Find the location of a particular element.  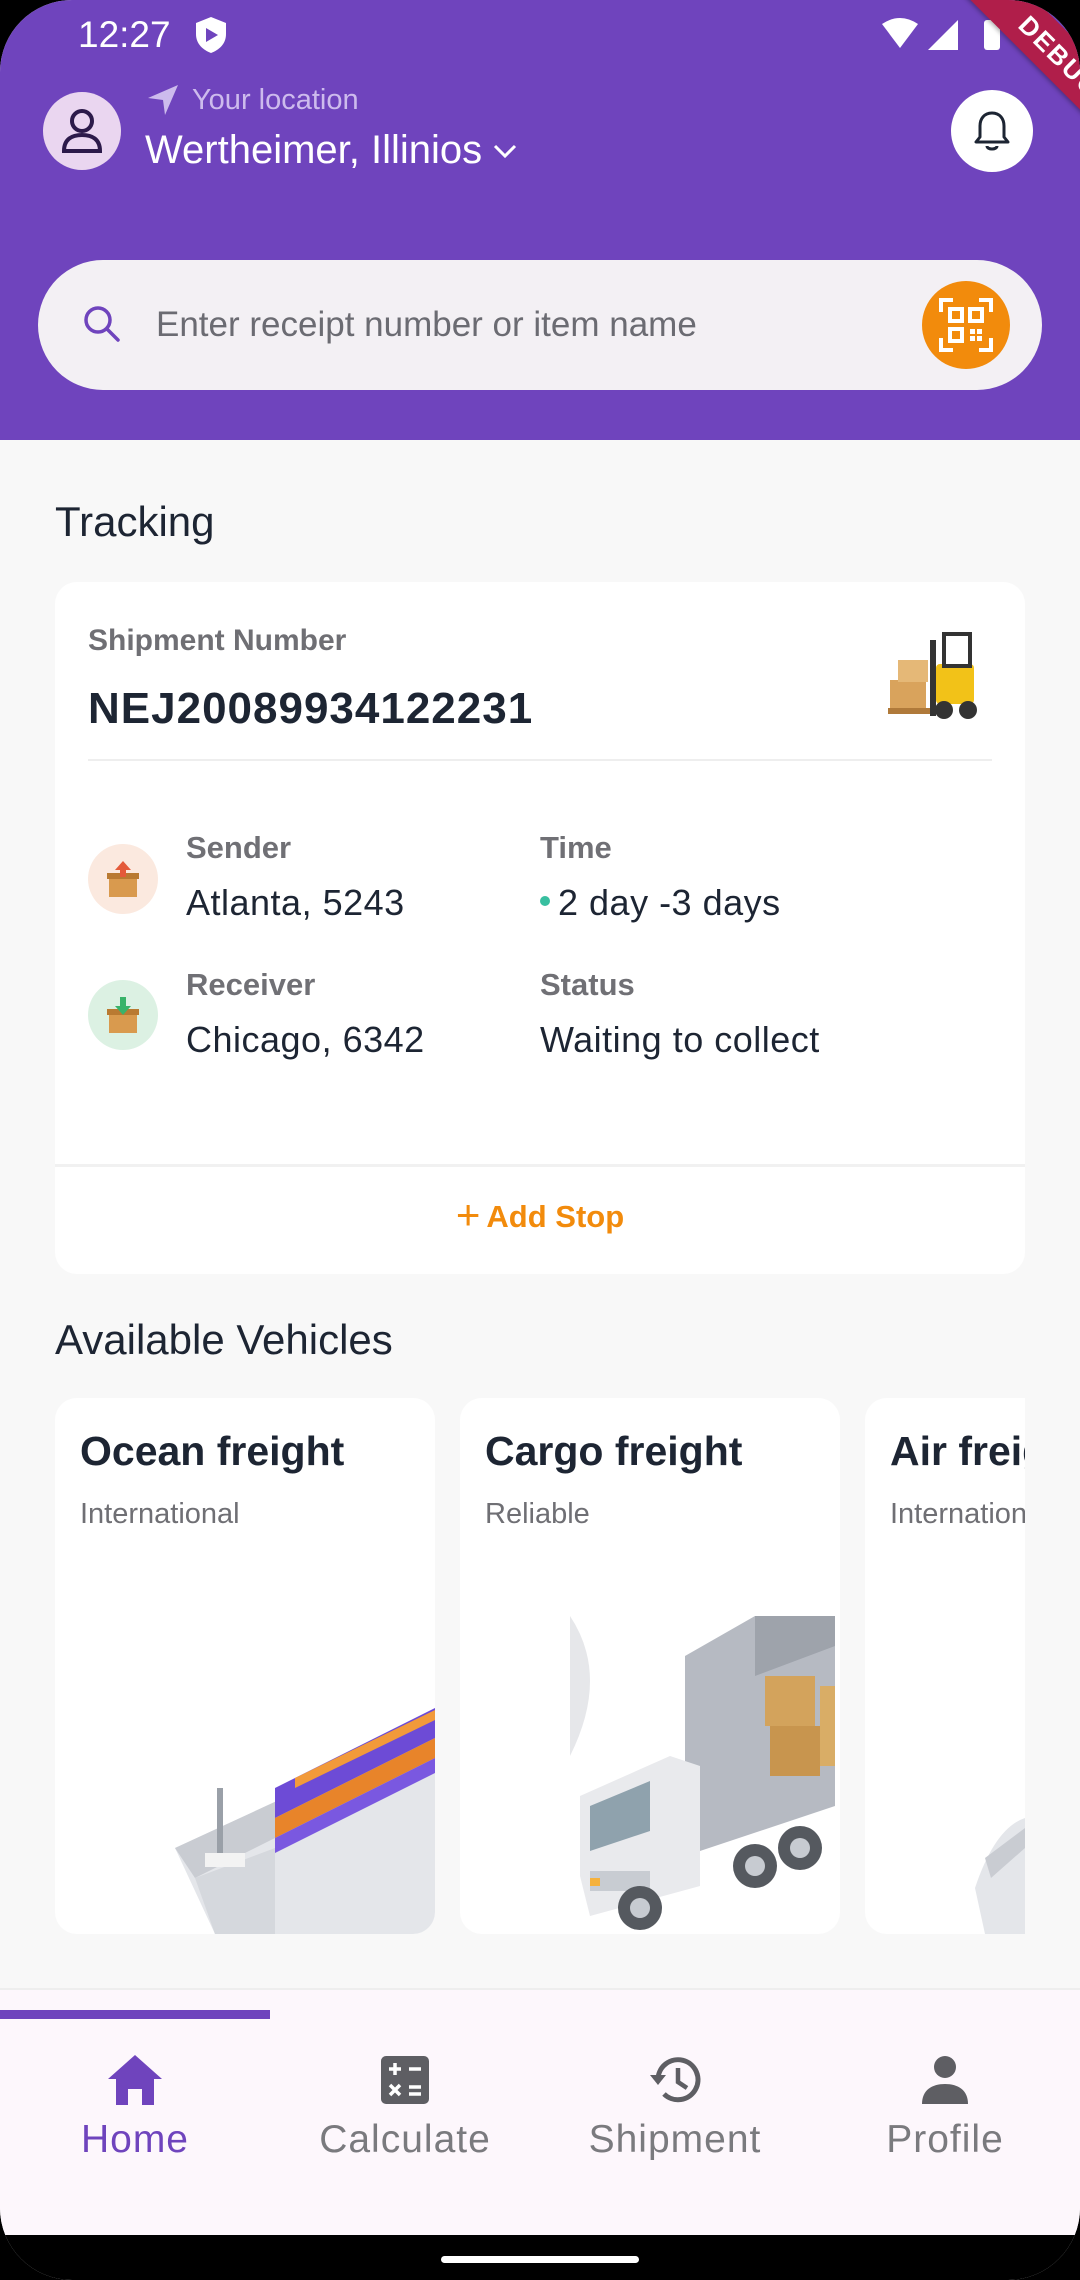

status-bar: 12:27 is located at coordinates (540, 35).